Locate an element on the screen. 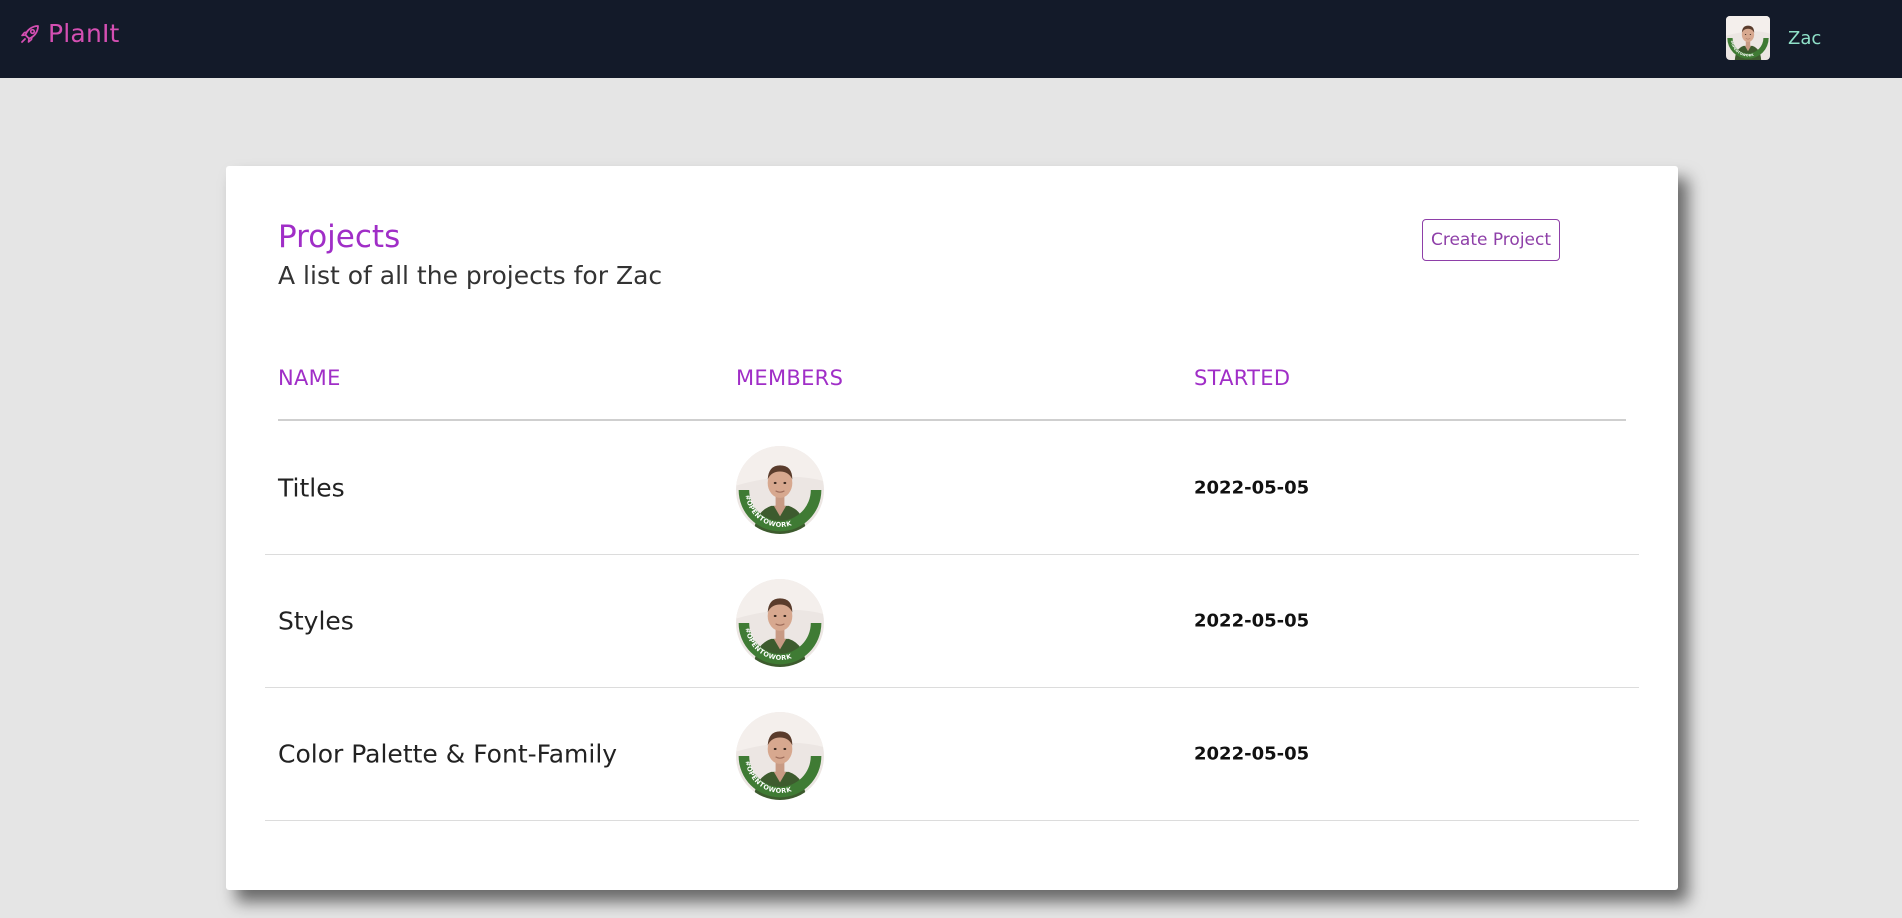 The width and height of the screenshot is (1902, 918). page-title: Projects is located at coordinates (339, 237).